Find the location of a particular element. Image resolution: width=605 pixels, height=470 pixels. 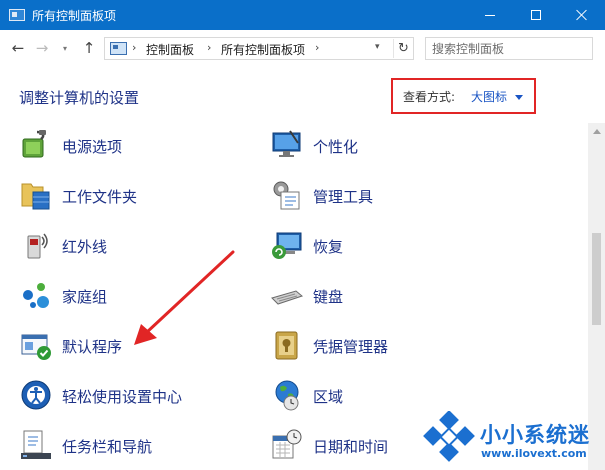

item-taskbar-navigation: 任务栏和导航 is located at coordinates (129, 448).